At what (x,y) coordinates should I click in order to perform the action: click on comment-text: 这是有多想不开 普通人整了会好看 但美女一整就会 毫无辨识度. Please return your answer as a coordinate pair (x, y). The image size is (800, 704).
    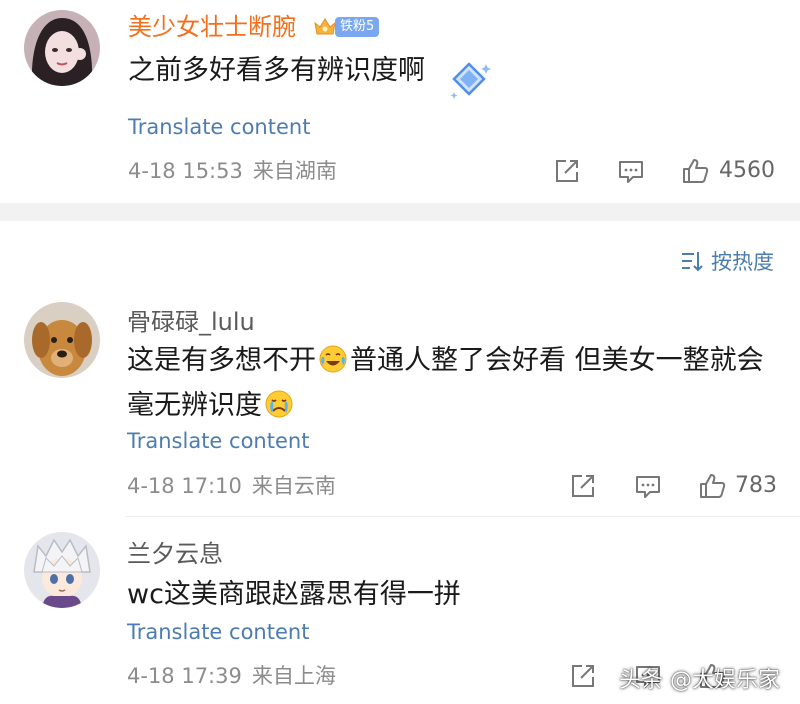
    Looking at the image, I should click on (457, 383).